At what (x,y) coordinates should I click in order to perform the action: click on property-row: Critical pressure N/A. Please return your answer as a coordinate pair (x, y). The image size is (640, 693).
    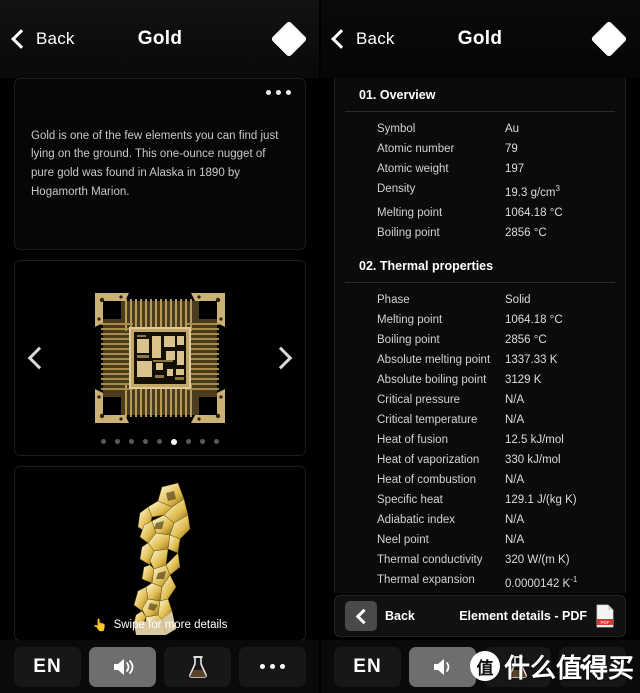
    Looking at the image, I should click on (480, 400).